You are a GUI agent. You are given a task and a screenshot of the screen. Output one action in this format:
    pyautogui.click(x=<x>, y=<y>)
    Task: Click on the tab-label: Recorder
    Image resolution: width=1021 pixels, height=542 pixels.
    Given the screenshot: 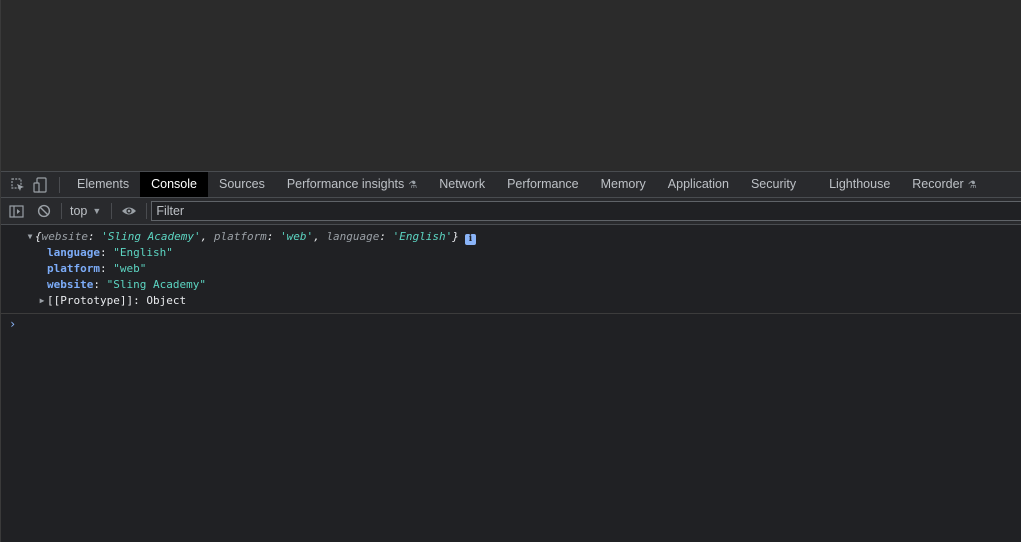 What is the action you would take?
    pyautogui.click(x=938, y=184)
    